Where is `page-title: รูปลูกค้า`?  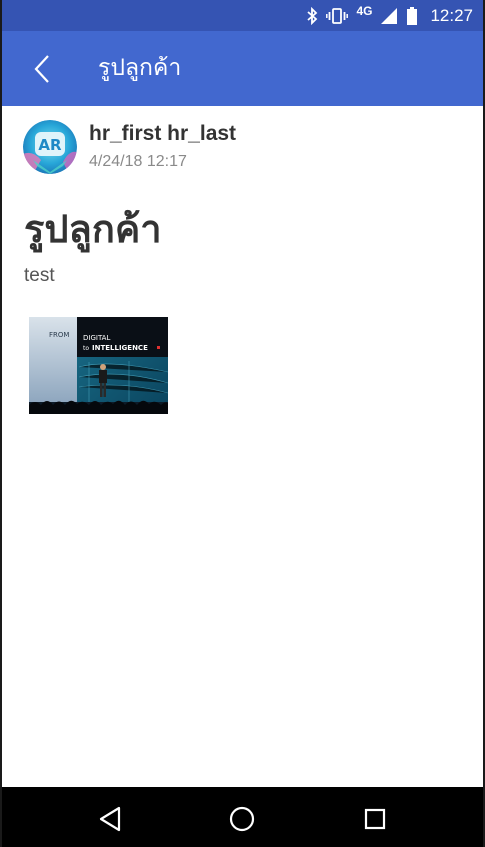 page-title: รูปลูกค้า is located at coordinates (140, 68).